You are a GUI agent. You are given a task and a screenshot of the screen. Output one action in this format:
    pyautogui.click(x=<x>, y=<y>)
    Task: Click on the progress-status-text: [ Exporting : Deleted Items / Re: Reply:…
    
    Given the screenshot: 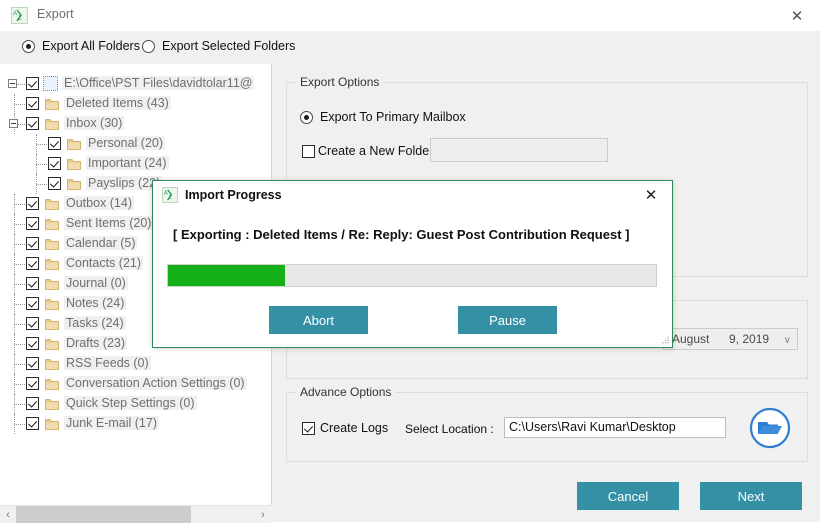 What is the action you would take?
    pyautogui.click(x=401, y=234)
    